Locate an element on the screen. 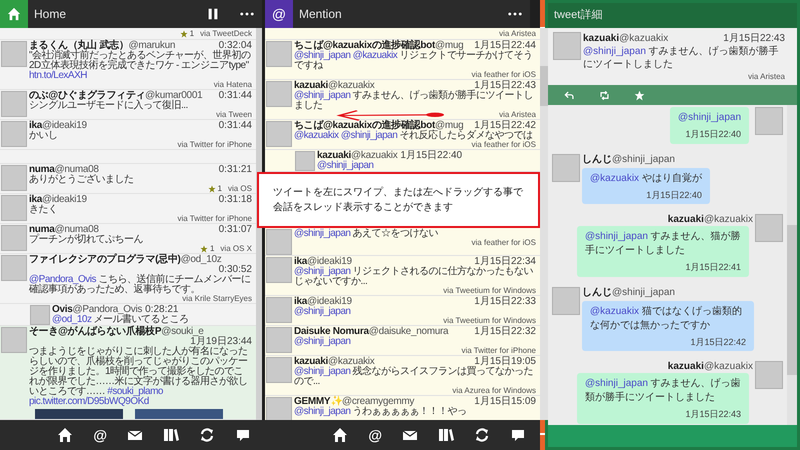 The image size is (800, 450). tweet-item: ika@ideaki19 0:31:44 かいし via Twitter for iPhone is located at coordinates (128, 135).